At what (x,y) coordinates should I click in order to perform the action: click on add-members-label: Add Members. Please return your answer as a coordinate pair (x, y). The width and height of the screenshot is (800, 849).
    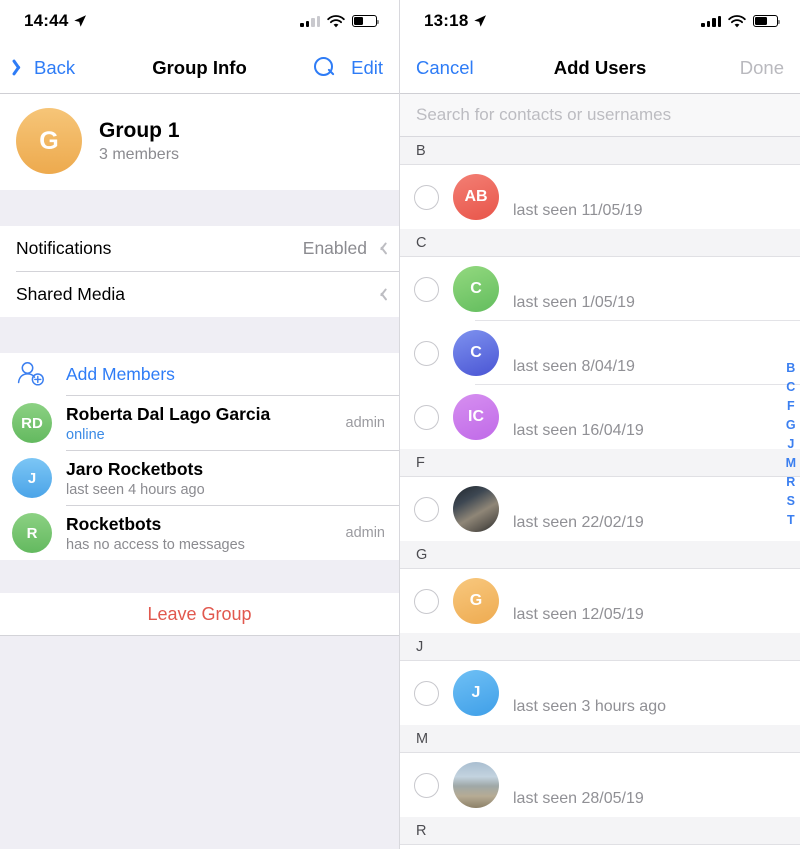
    Looking at the image, I should click on (120, 373).